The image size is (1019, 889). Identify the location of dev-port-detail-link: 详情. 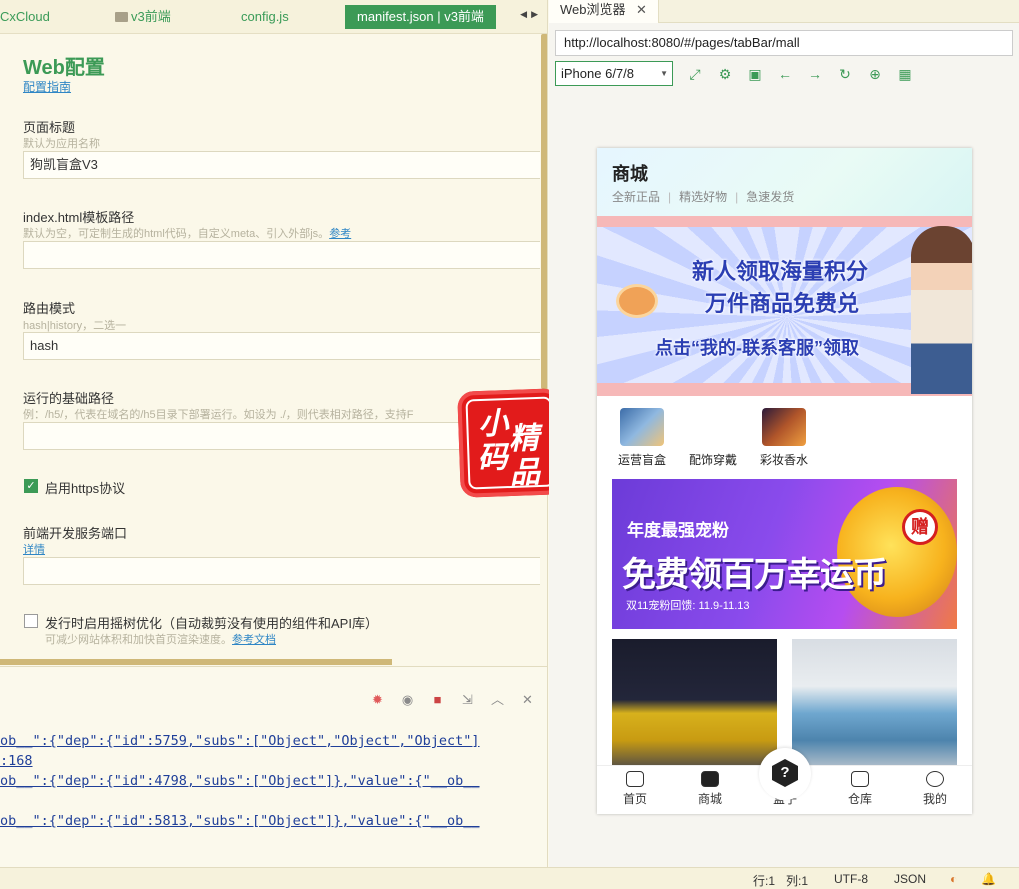
(34, 549).